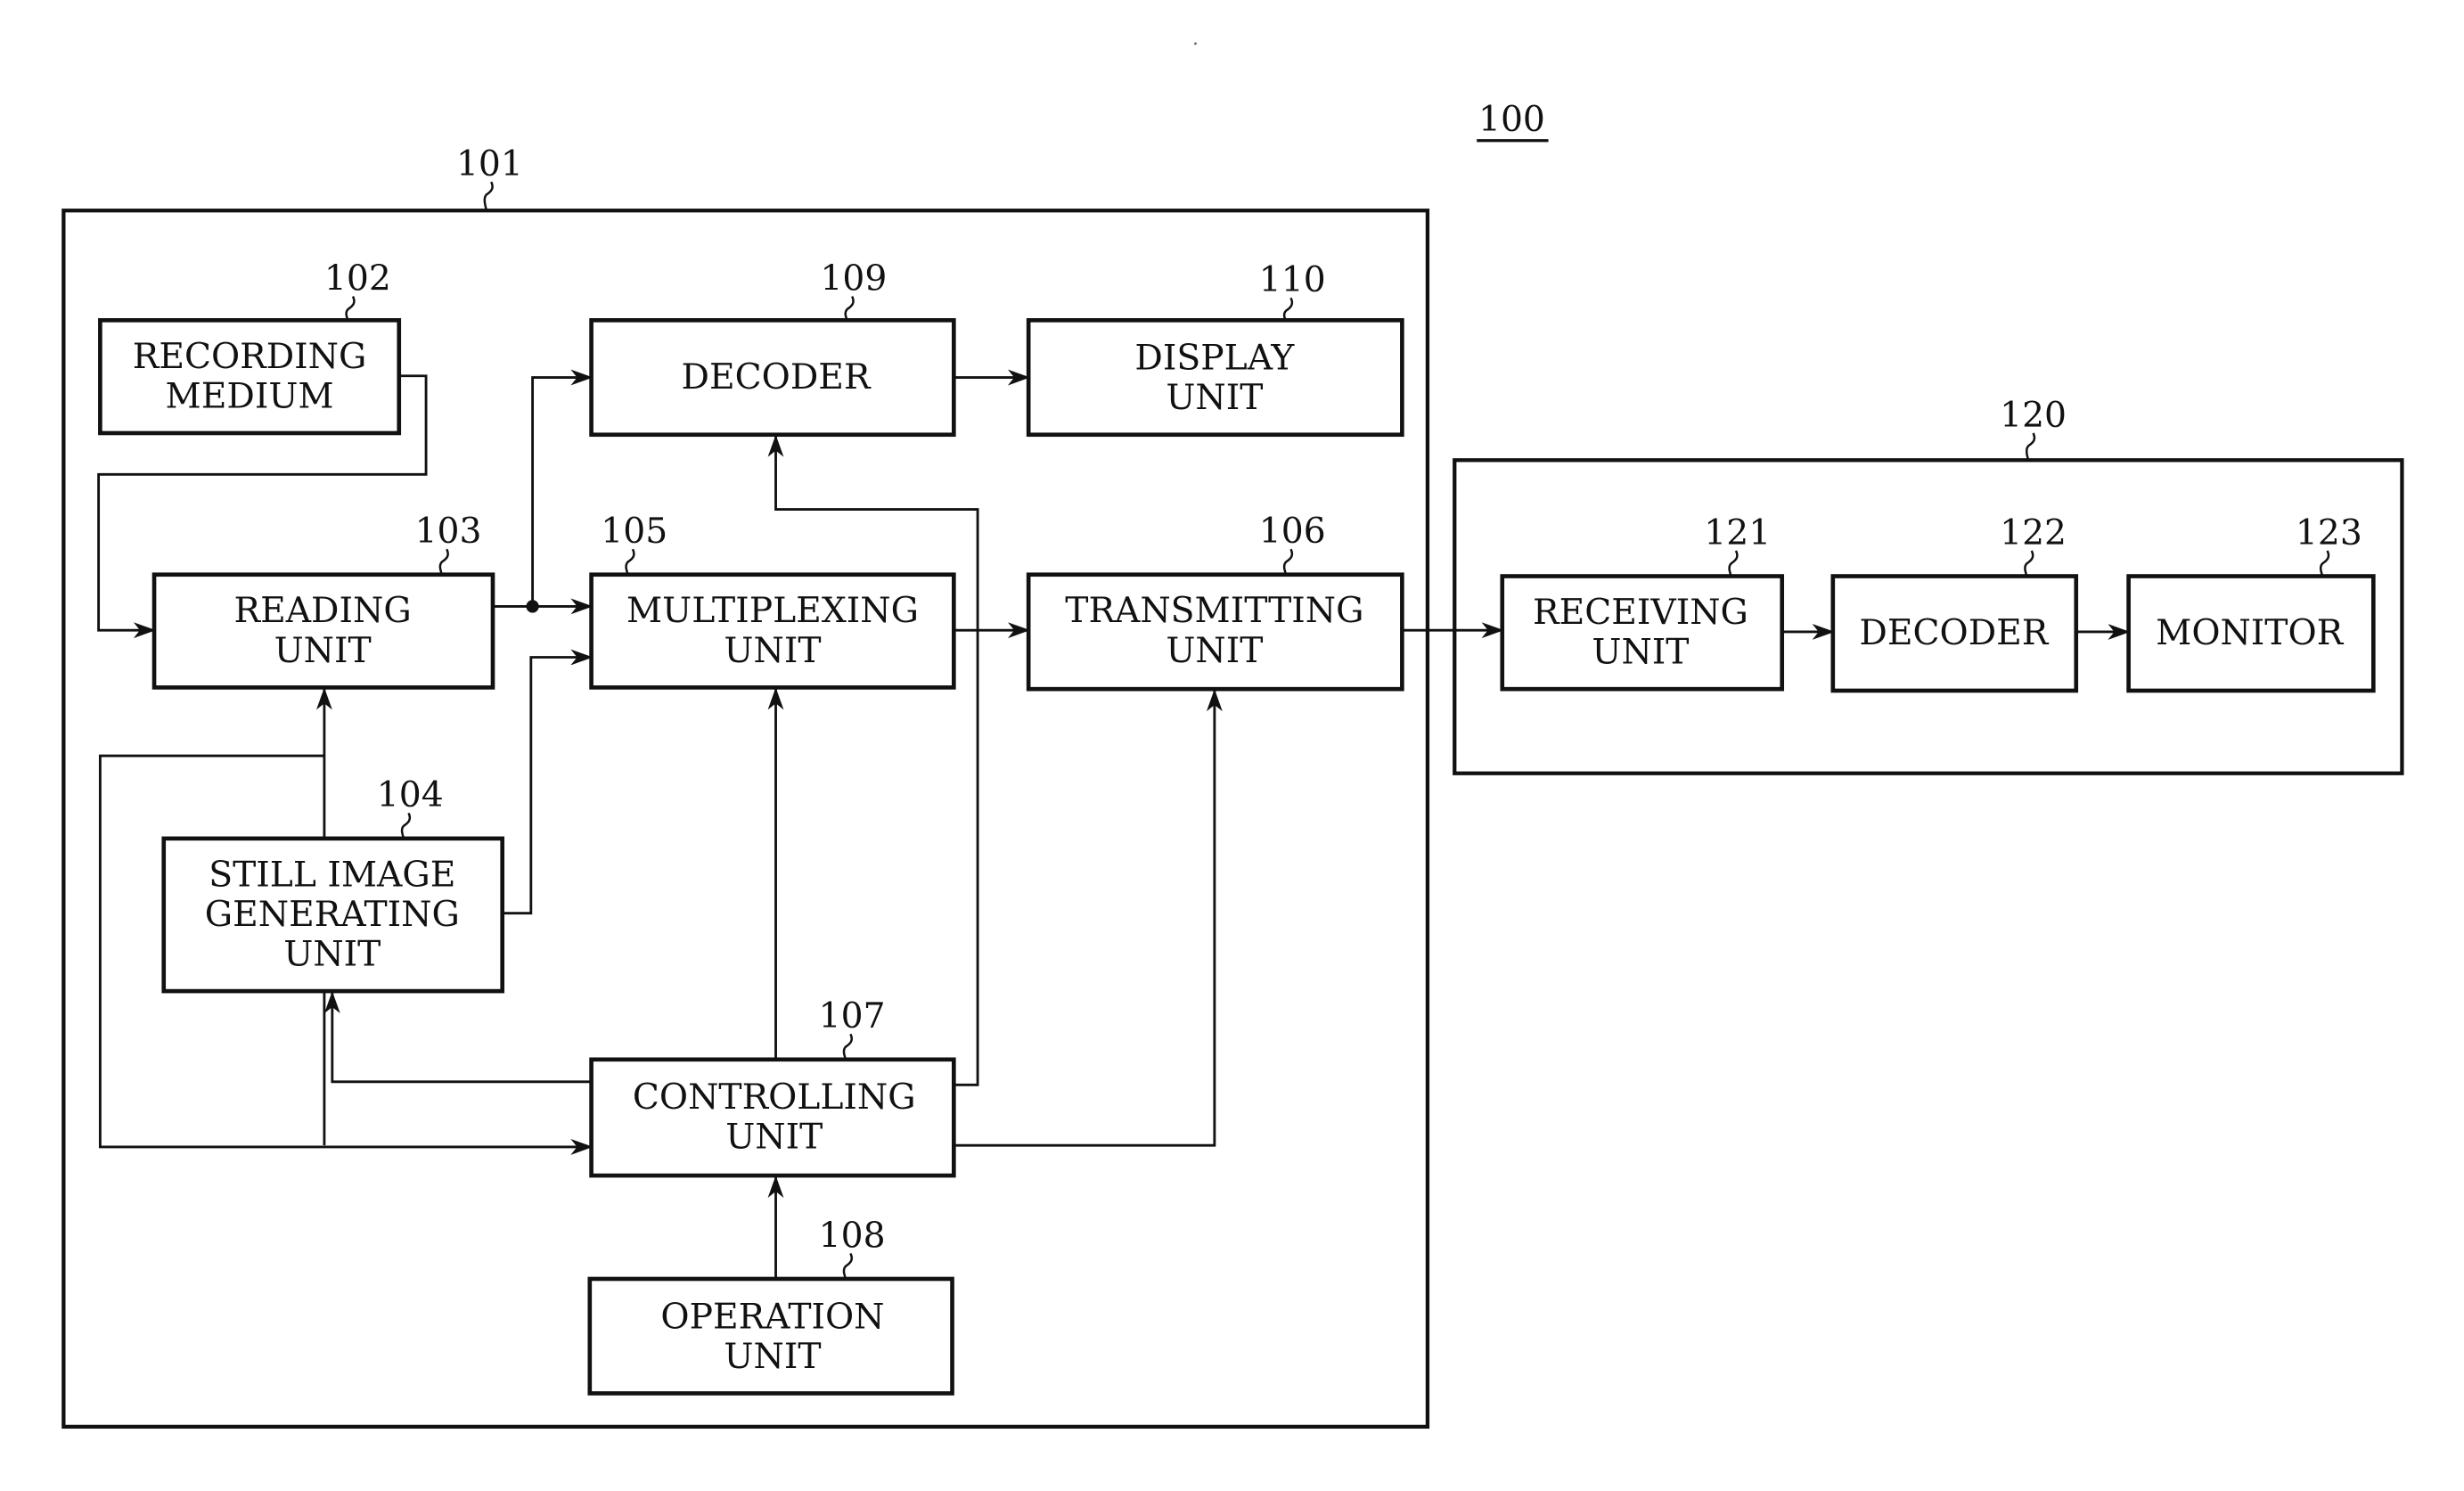 The height and width of the screenshot is (1491, 2464). What do you see at coordinates (323, 611) in the screenshot?
I see `block-label-line: READING` at bounding box center [323, 611].